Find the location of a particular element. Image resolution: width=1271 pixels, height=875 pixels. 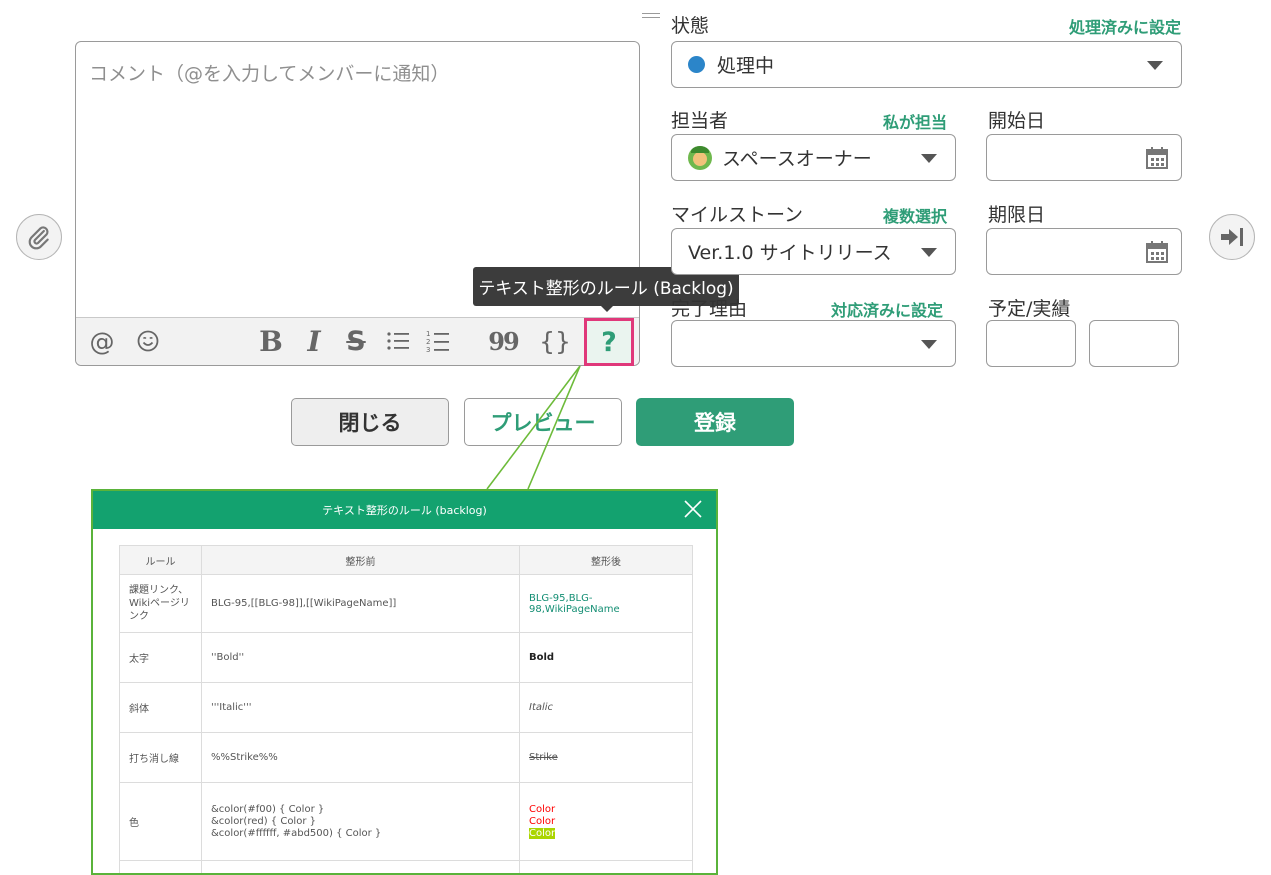

code-button: {} is located at coordinates (555, 341).